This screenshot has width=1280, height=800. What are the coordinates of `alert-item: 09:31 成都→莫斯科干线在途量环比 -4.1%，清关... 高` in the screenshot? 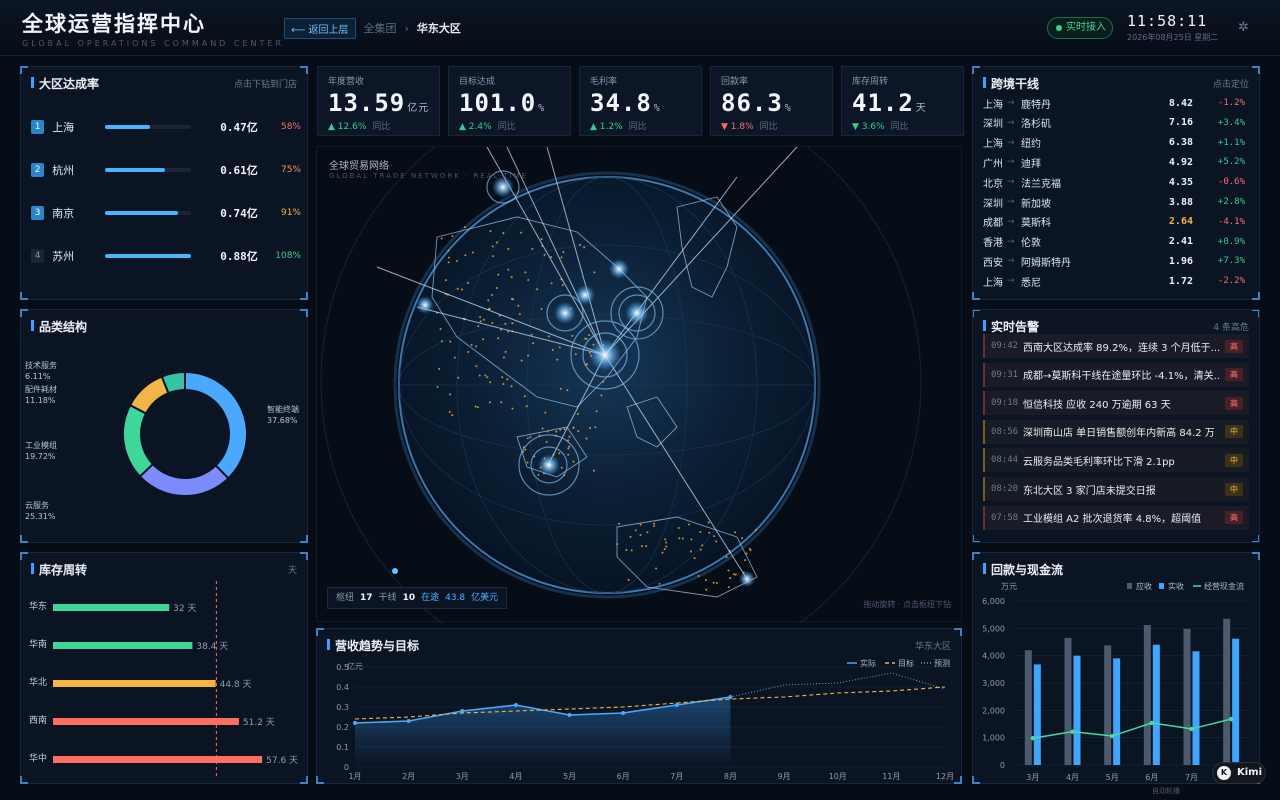 It's located at (1116, 374).